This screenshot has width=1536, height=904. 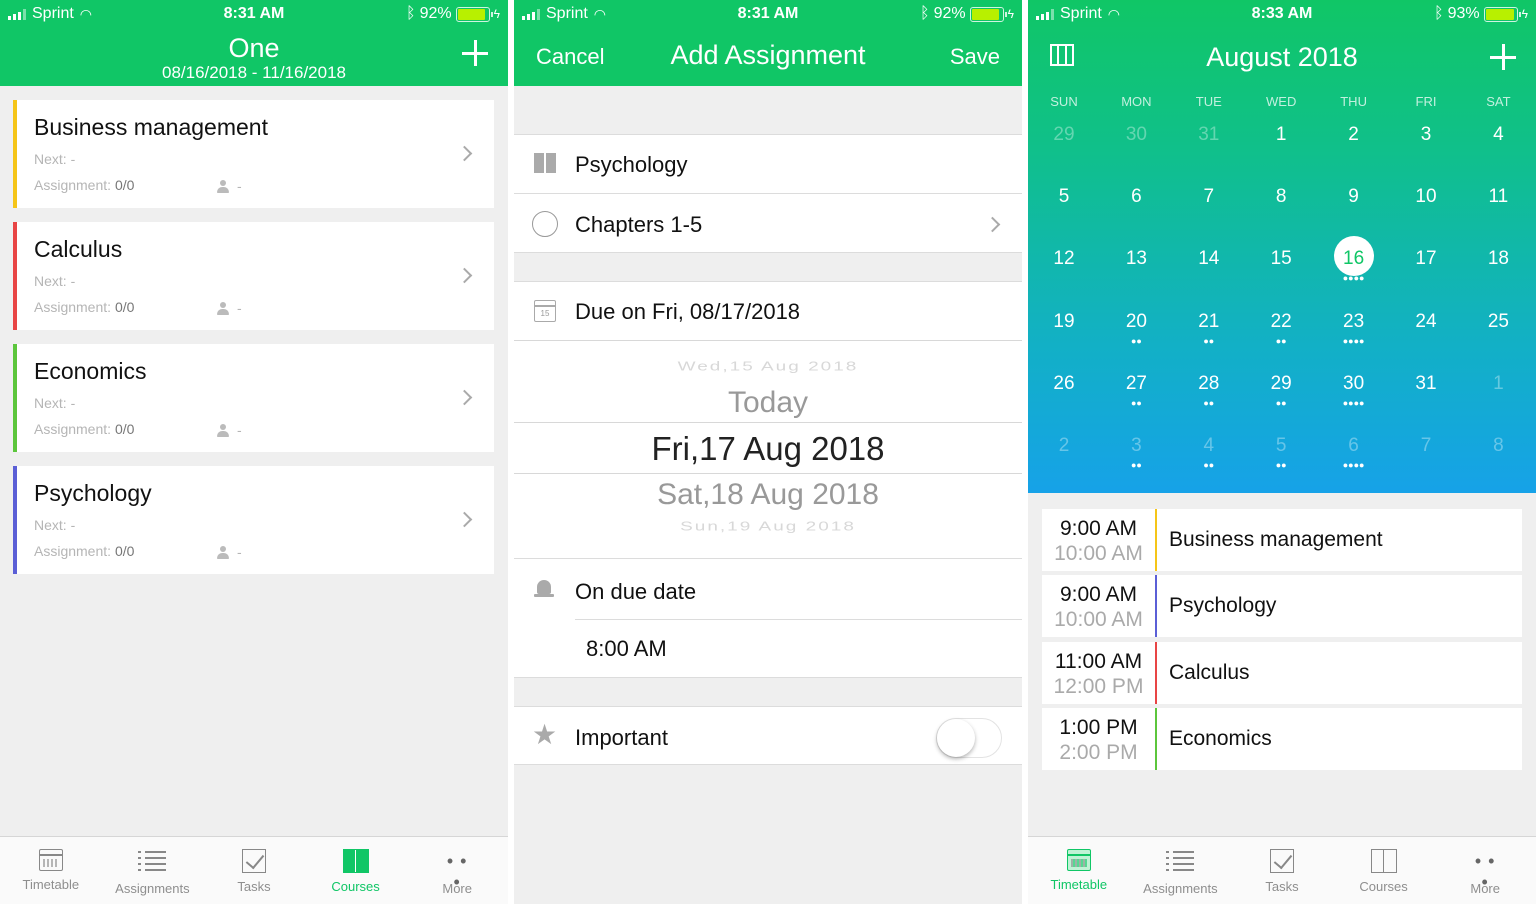 I want to click on calendar-day: 30, so click(x=1136, y=135).